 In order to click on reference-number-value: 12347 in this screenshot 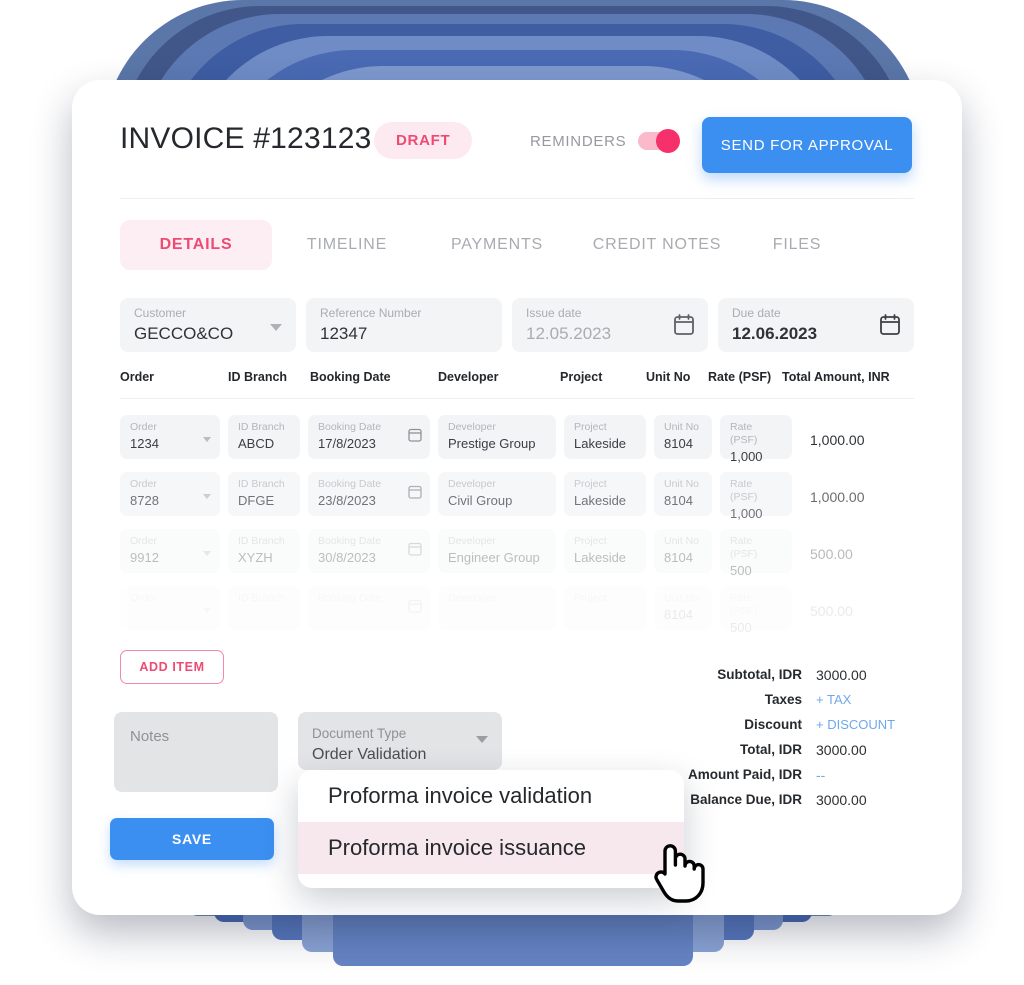, I will do `click(344, 333)`.